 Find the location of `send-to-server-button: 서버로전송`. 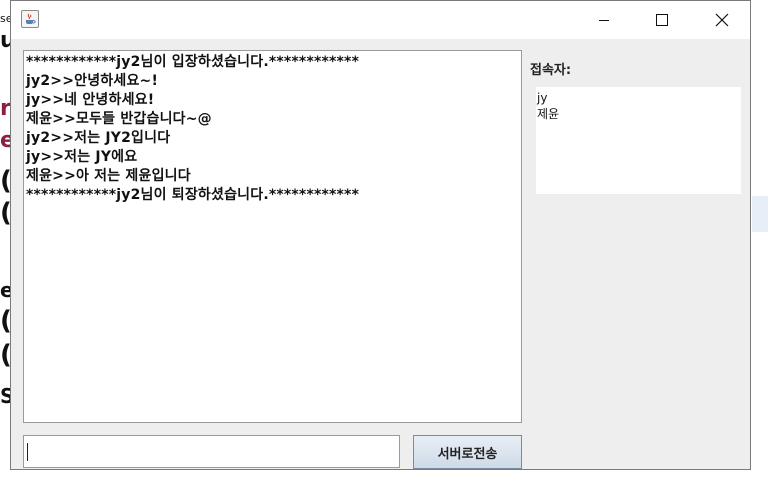

send-to-server-button: 서버로전송 is located at coordinates (467, 452).